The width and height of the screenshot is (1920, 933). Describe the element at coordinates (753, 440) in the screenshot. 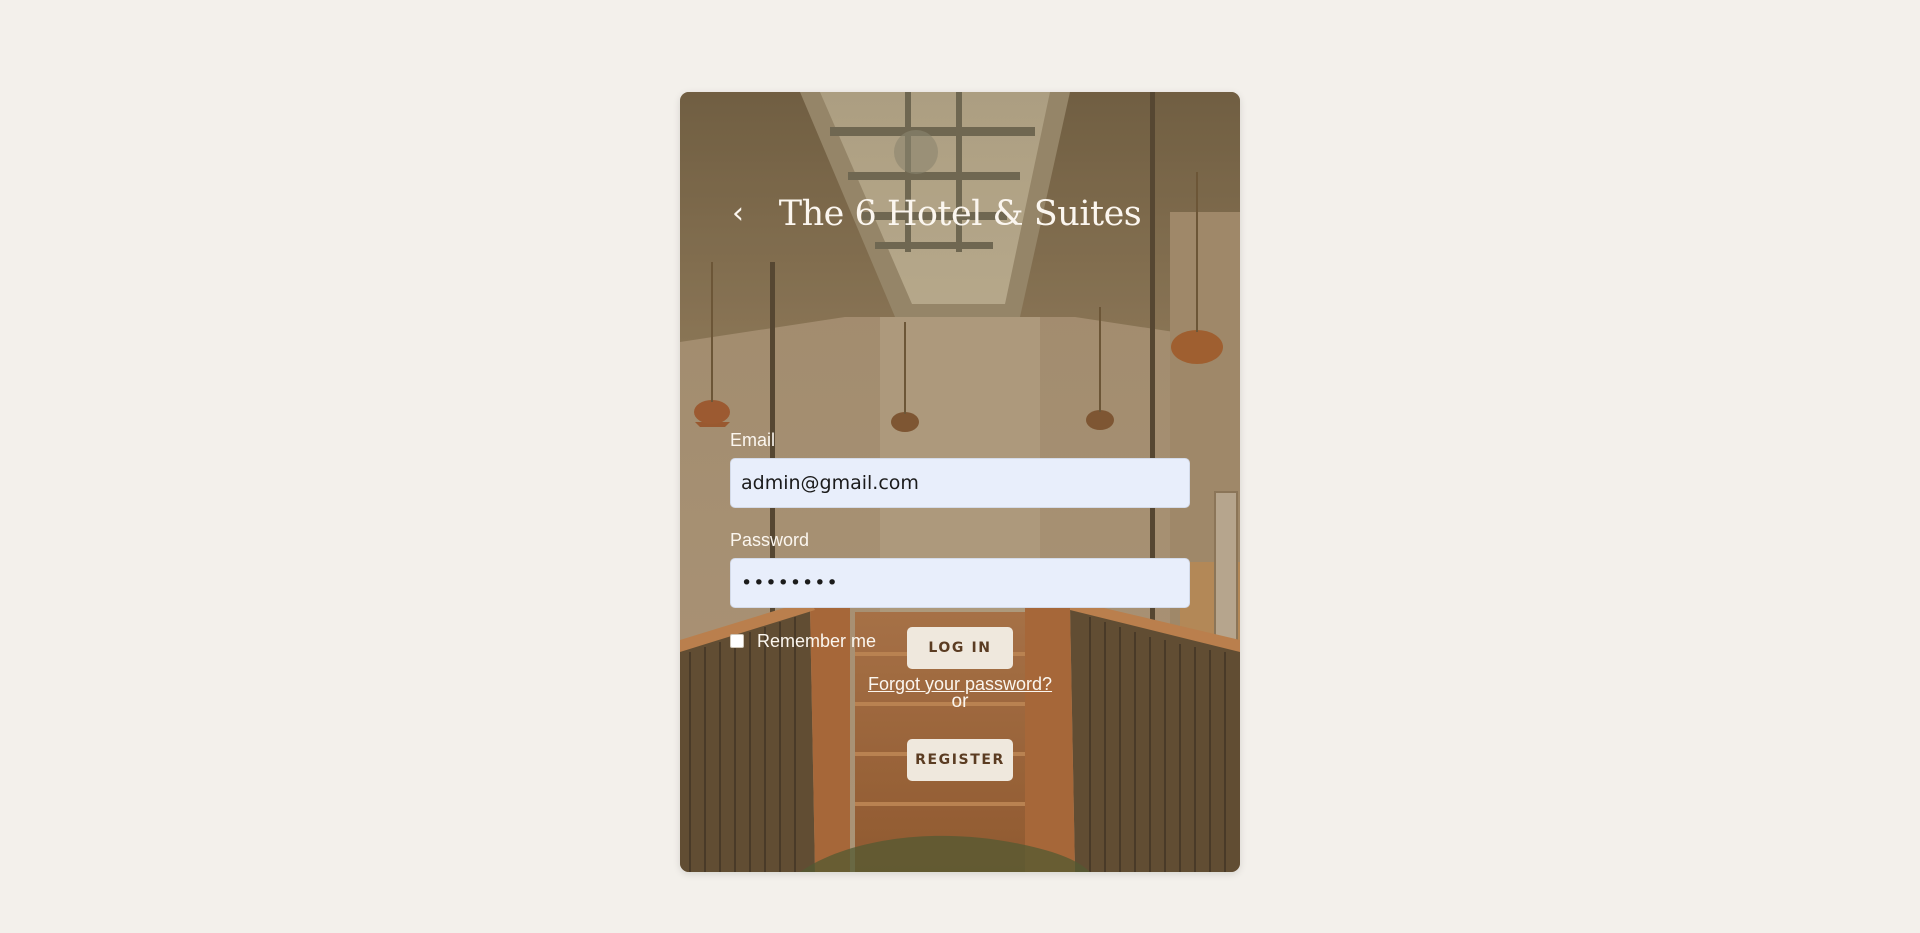

I see `email-label: Email` at that location.